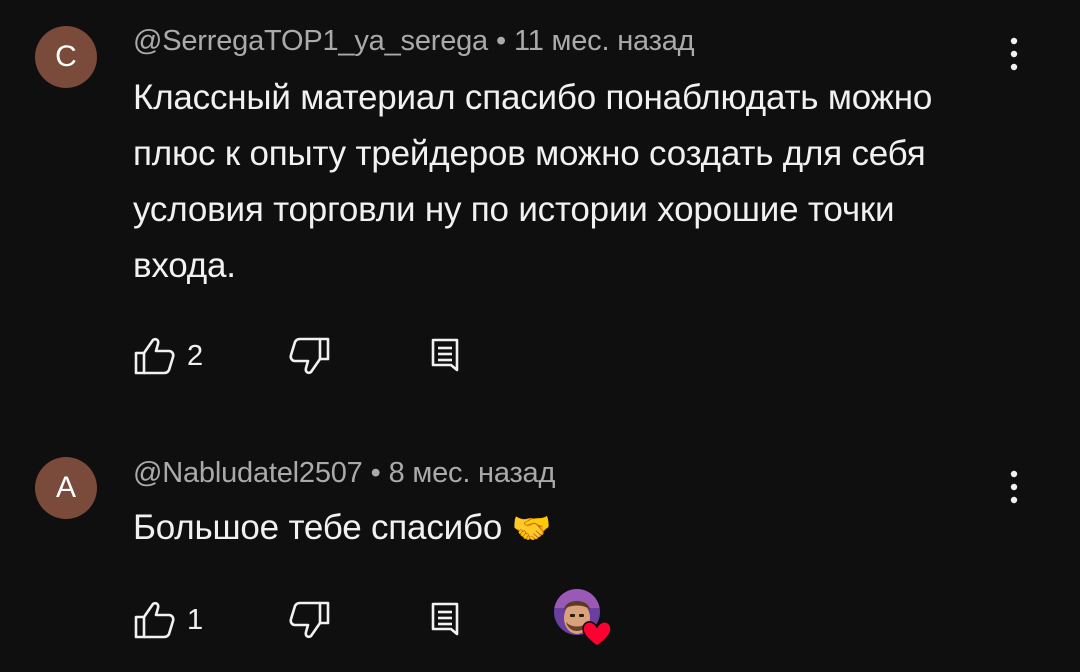 This screenshot has height=672, width=1080. I want to click on avatar-letter: А, so click(65, 487).